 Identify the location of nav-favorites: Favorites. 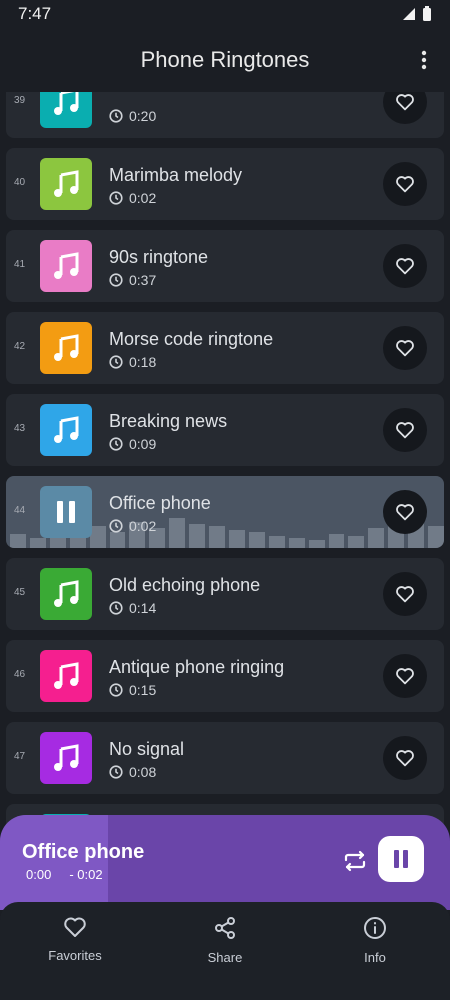
(75, 958).